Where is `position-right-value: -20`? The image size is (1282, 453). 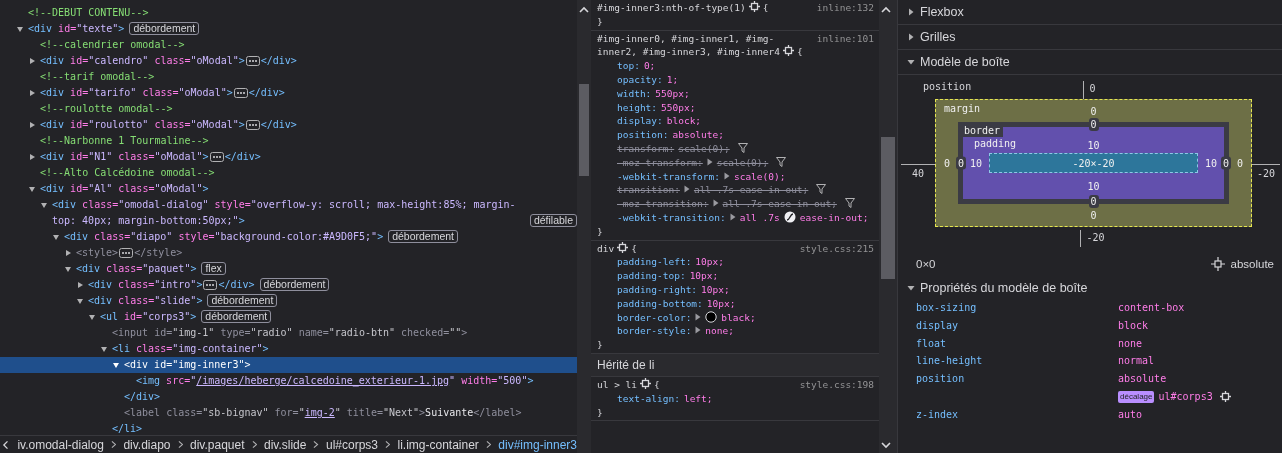 position-right-value: -20 is located at coordinates (1266, 171).